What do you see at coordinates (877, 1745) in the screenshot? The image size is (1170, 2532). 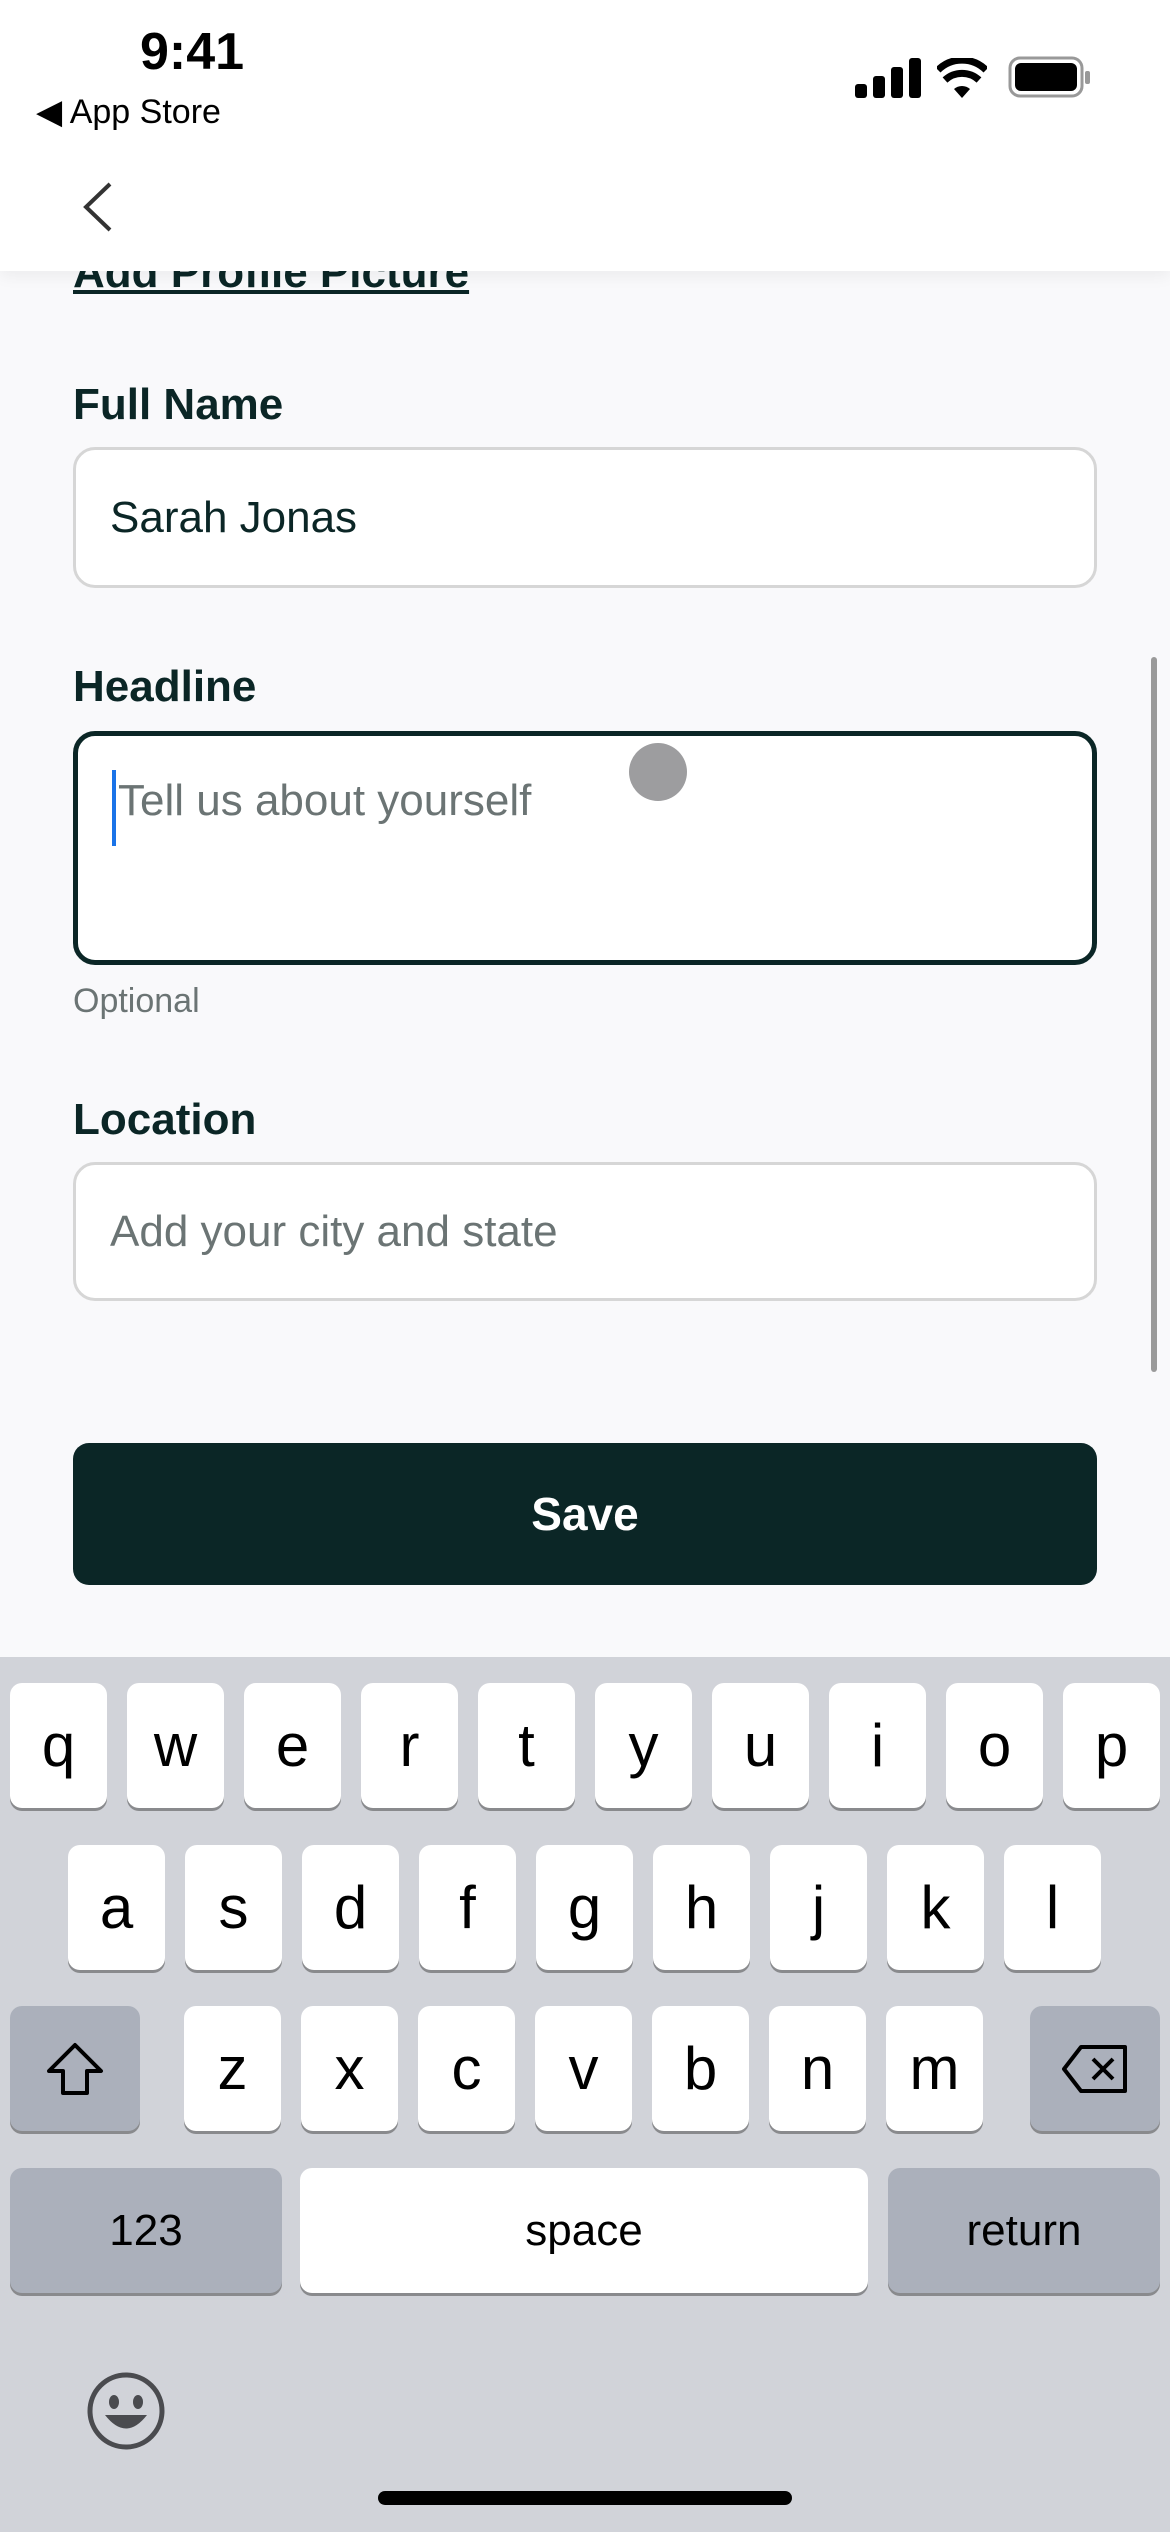 I see `key-i: i` at bounding box center [877, 1745].